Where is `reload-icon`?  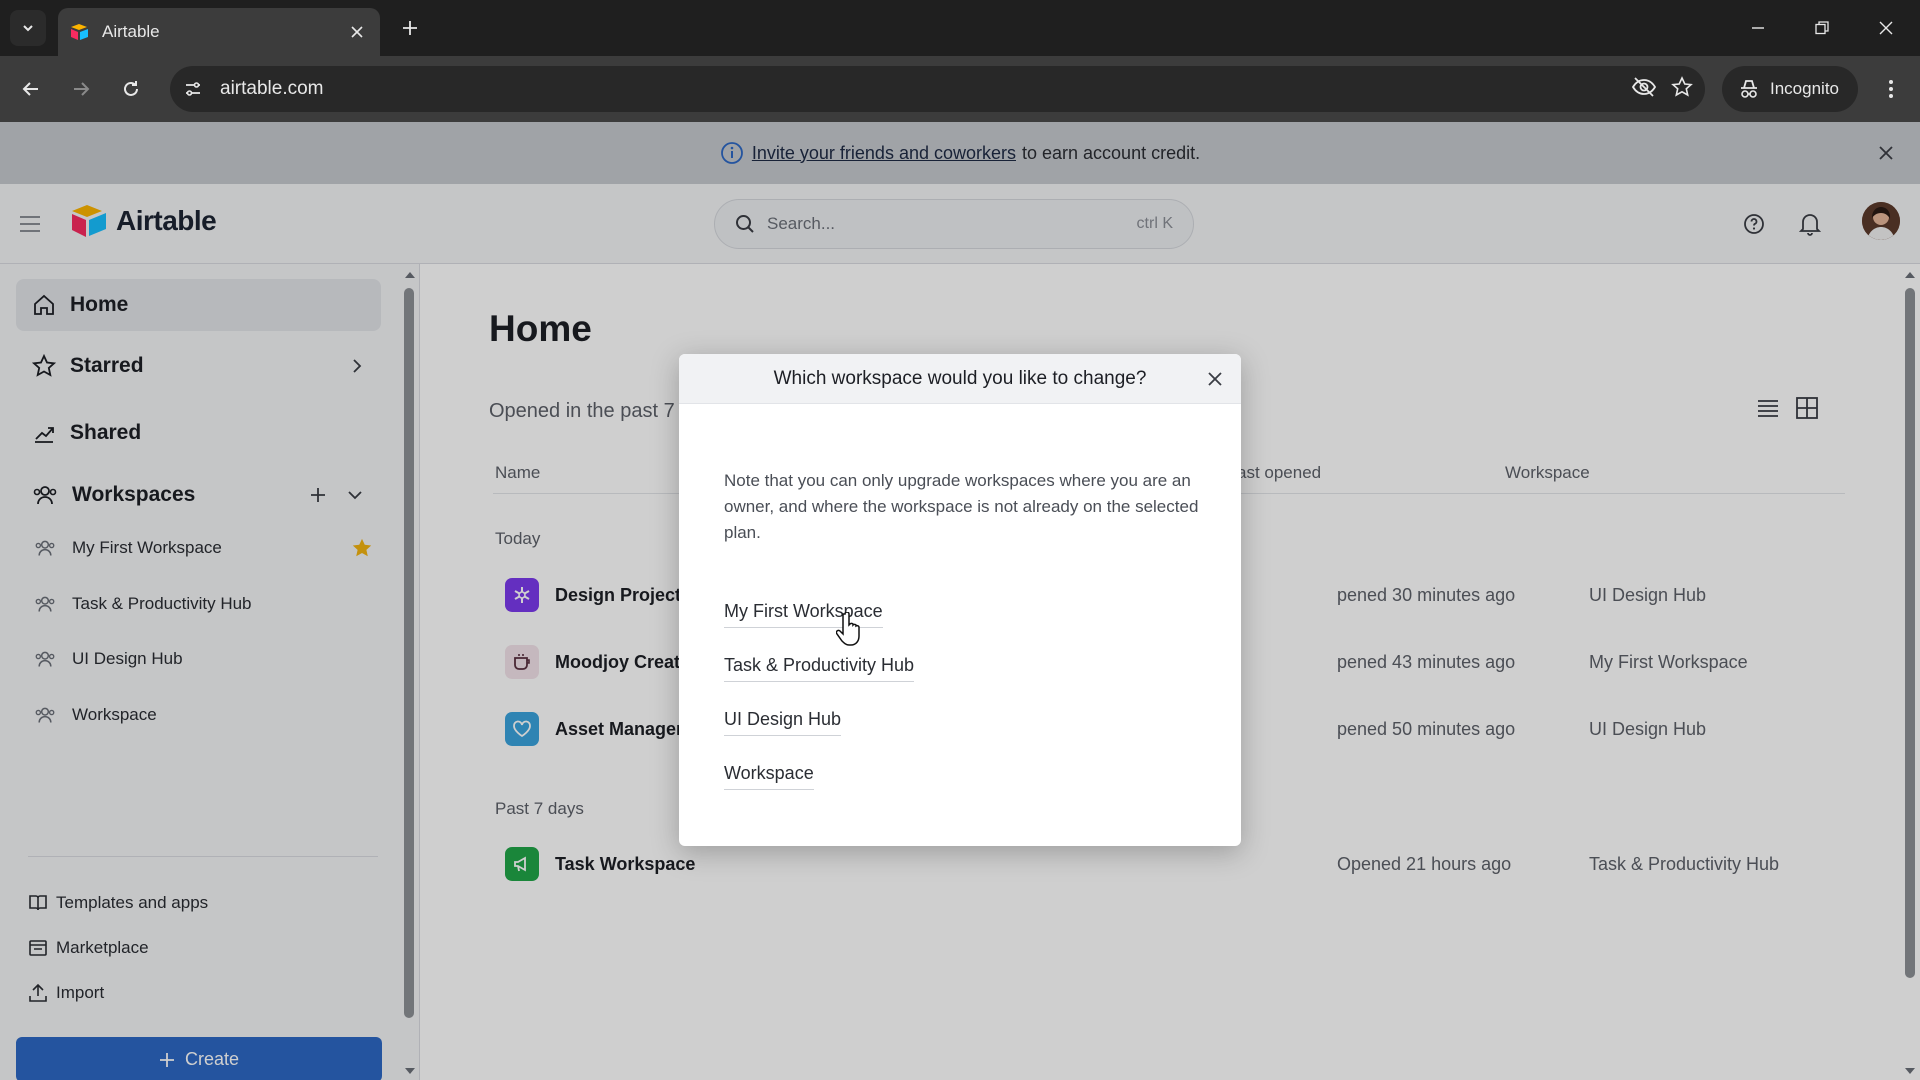 reload-icon is located at coordinates (131, 88).